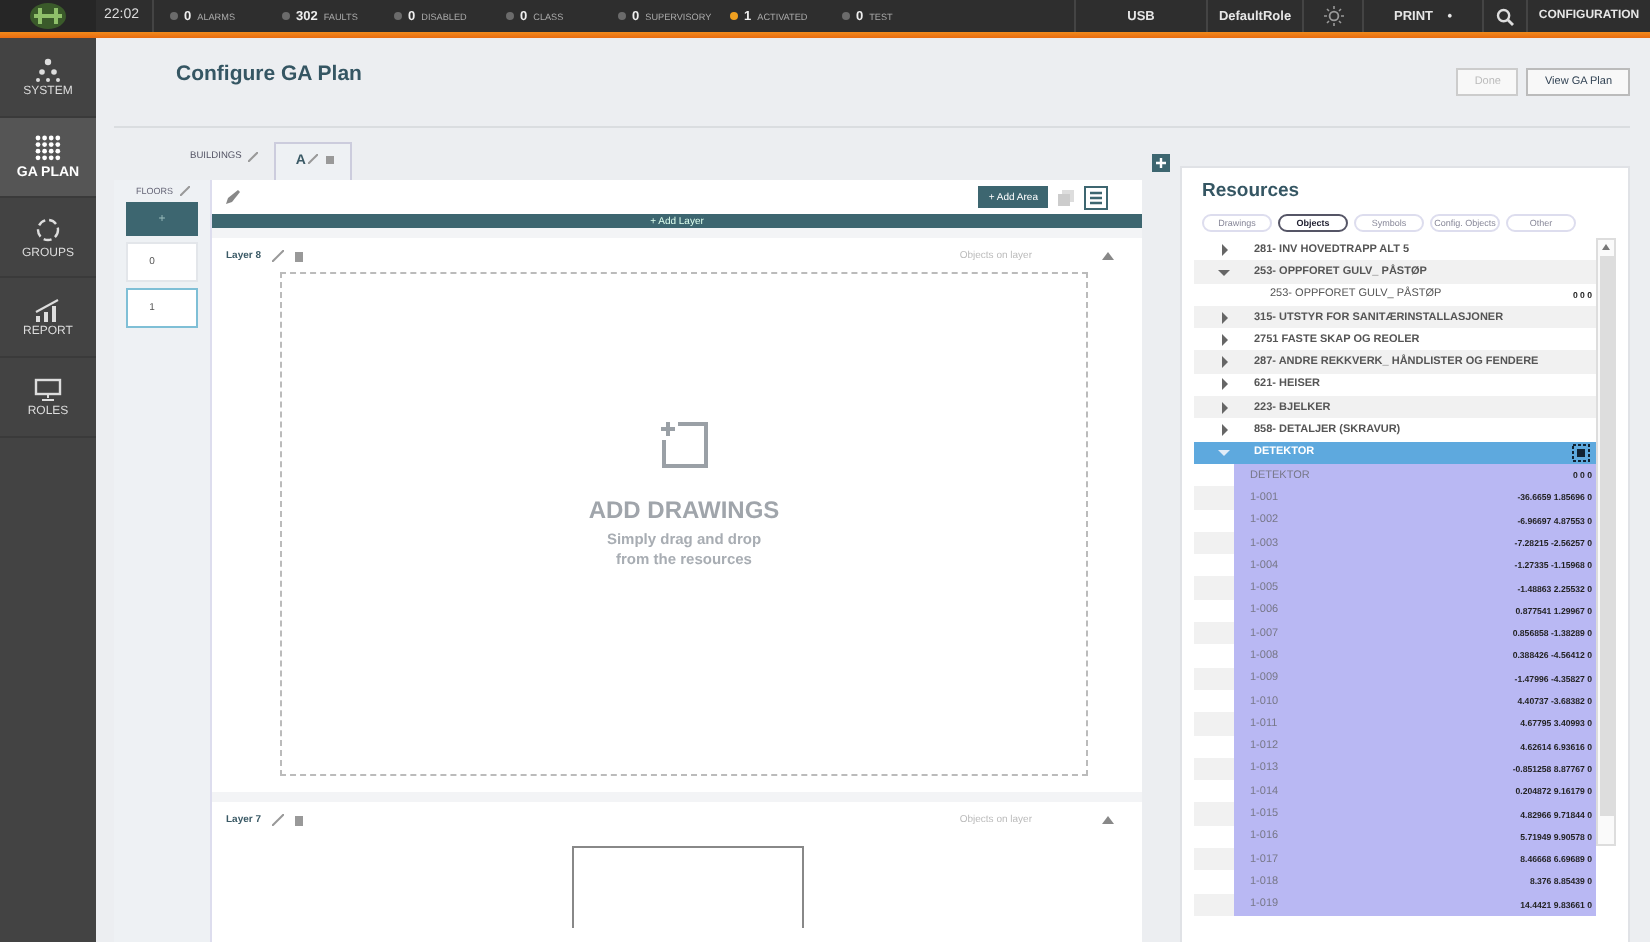  I want to click on dot-grid-icon, so click(48, 148).